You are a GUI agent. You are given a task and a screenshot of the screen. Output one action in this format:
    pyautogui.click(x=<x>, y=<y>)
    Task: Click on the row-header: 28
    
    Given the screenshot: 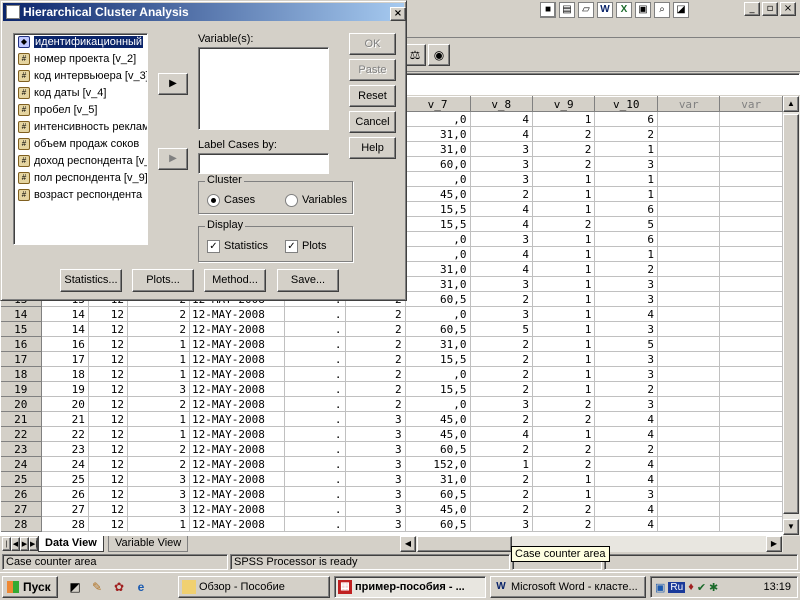 What is the action you would take?
    pyautogui.click(x=21, y=524)
    